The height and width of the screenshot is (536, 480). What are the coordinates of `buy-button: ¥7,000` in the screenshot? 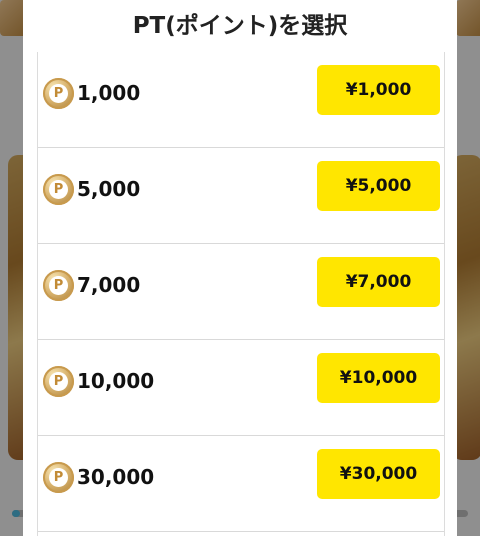 It's located at (378, 282).